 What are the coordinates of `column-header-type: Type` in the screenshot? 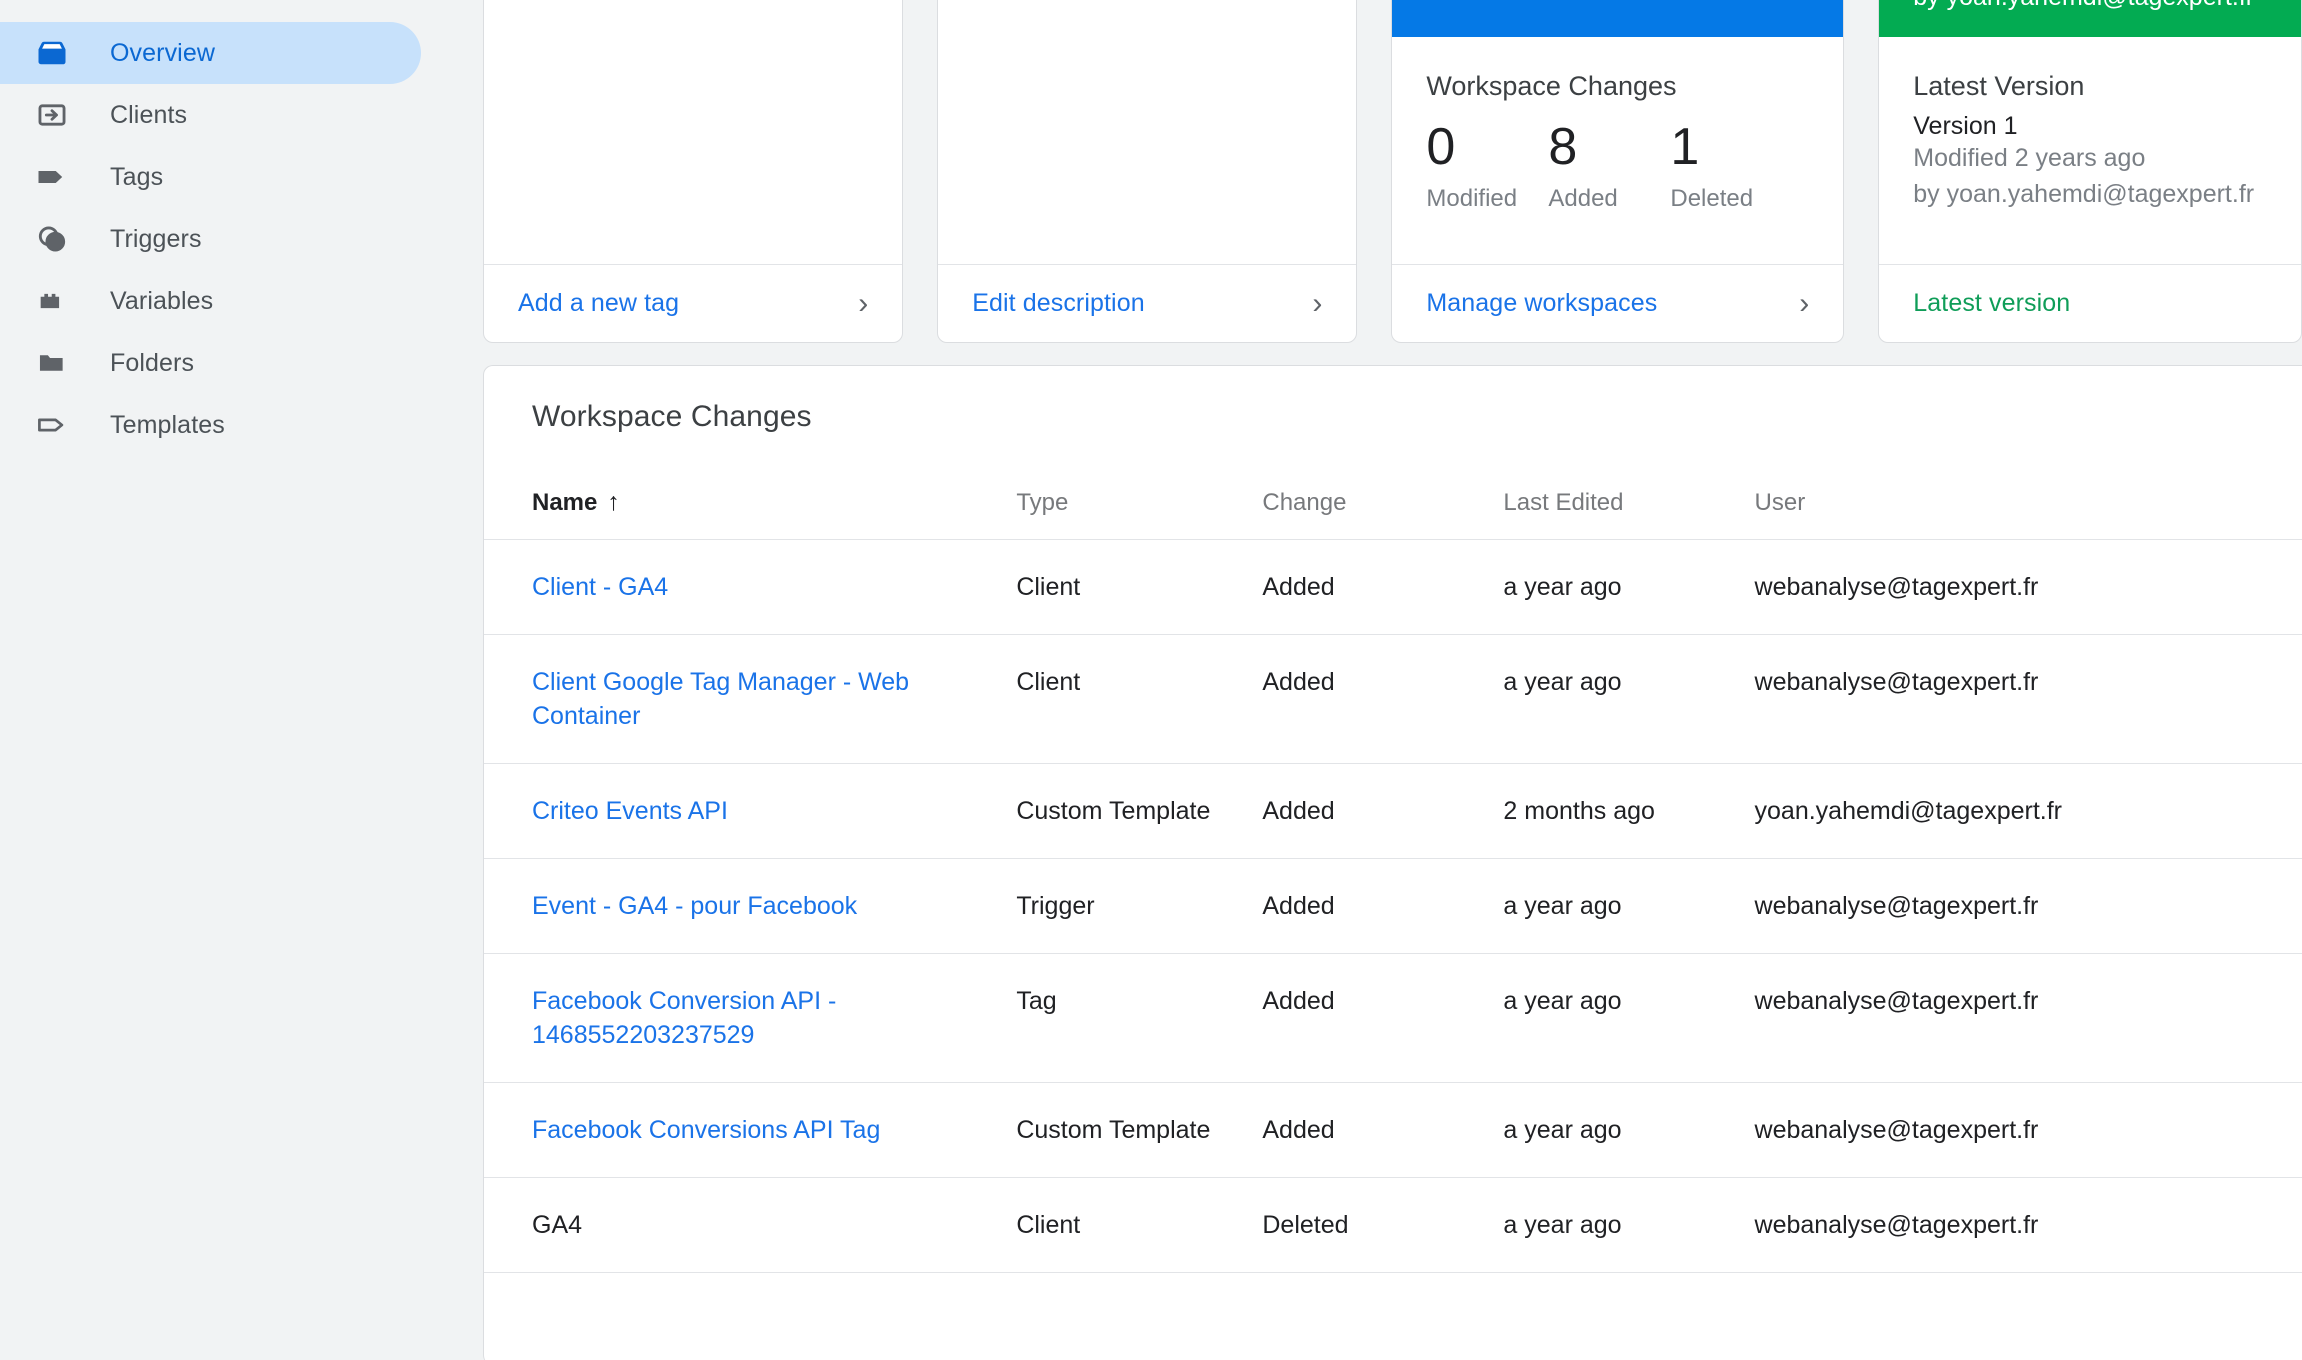 It's located at (1139, 487).